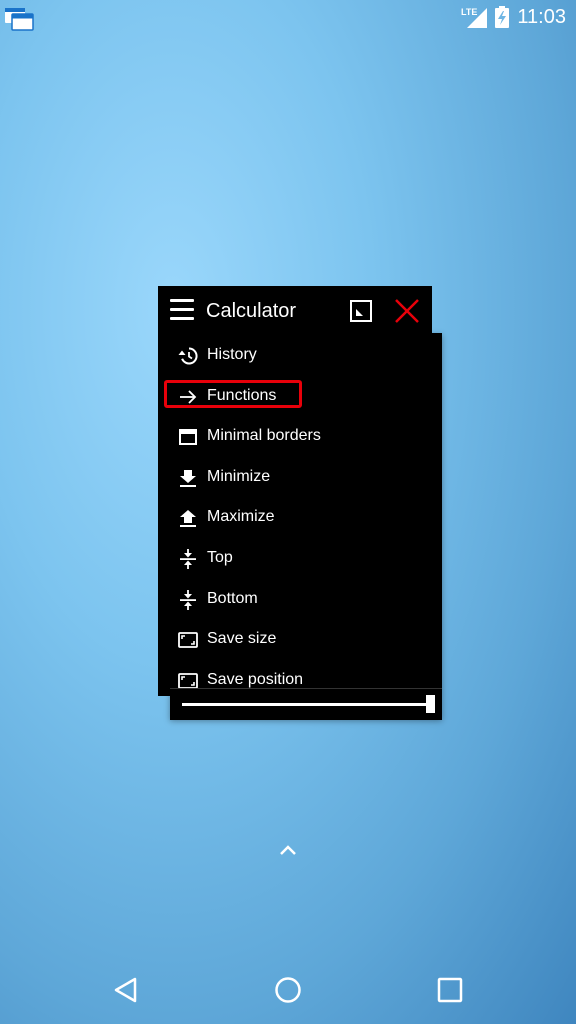 Image resolution: width=576 pixels, height=1024 pixels. What do you see at coordinates (255, 679) in the screenshot?
I see `menu-item-label: Save position` at bounding box center [255, 679].